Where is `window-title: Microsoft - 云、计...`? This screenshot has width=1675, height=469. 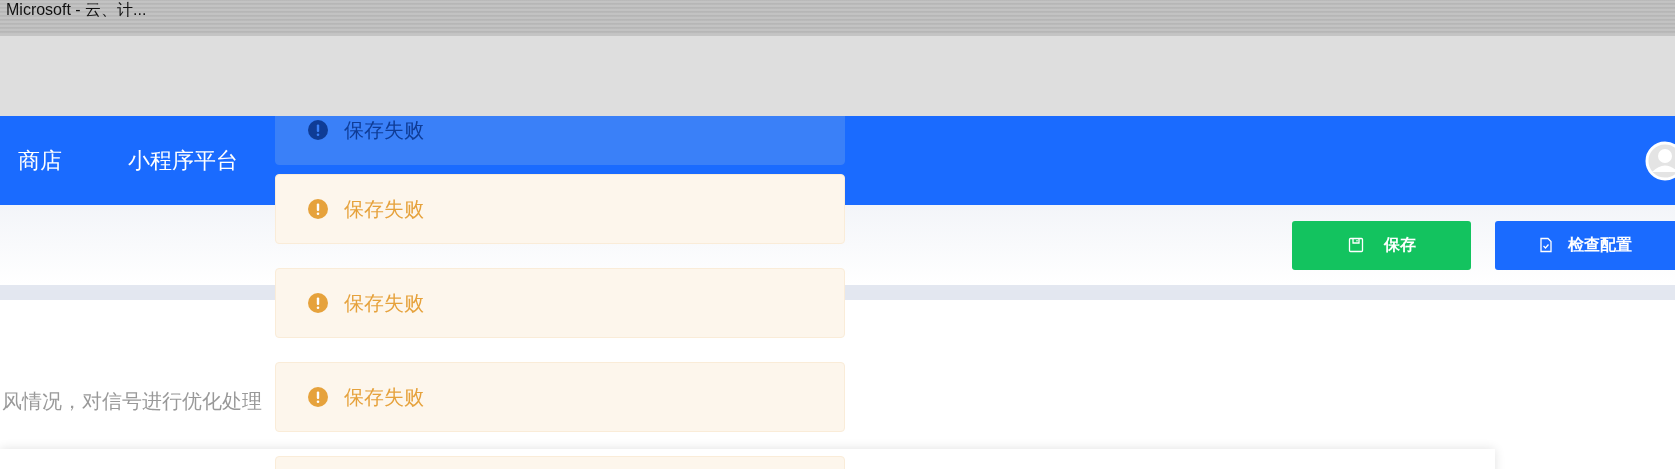 window-title: Microsoft - 云、计... is located at coordinates (76, 10).